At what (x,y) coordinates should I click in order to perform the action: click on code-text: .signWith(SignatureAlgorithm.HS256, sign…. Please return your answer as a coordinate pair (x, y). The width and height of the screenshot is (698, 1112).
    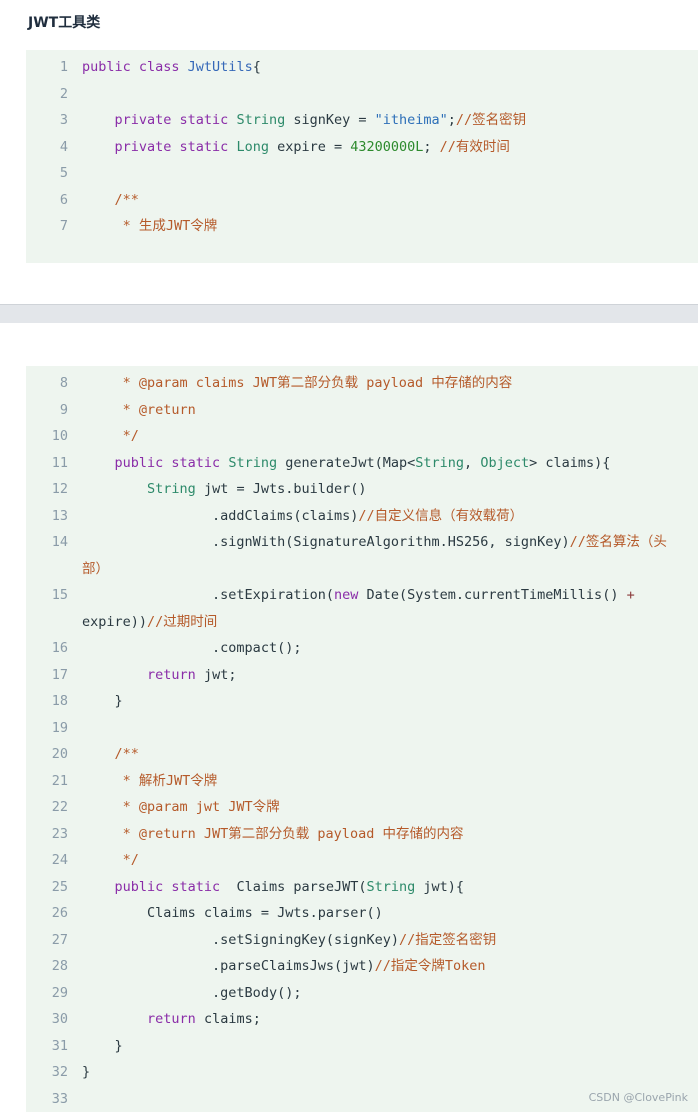
    Looking at the image, I should click on (390, 555).